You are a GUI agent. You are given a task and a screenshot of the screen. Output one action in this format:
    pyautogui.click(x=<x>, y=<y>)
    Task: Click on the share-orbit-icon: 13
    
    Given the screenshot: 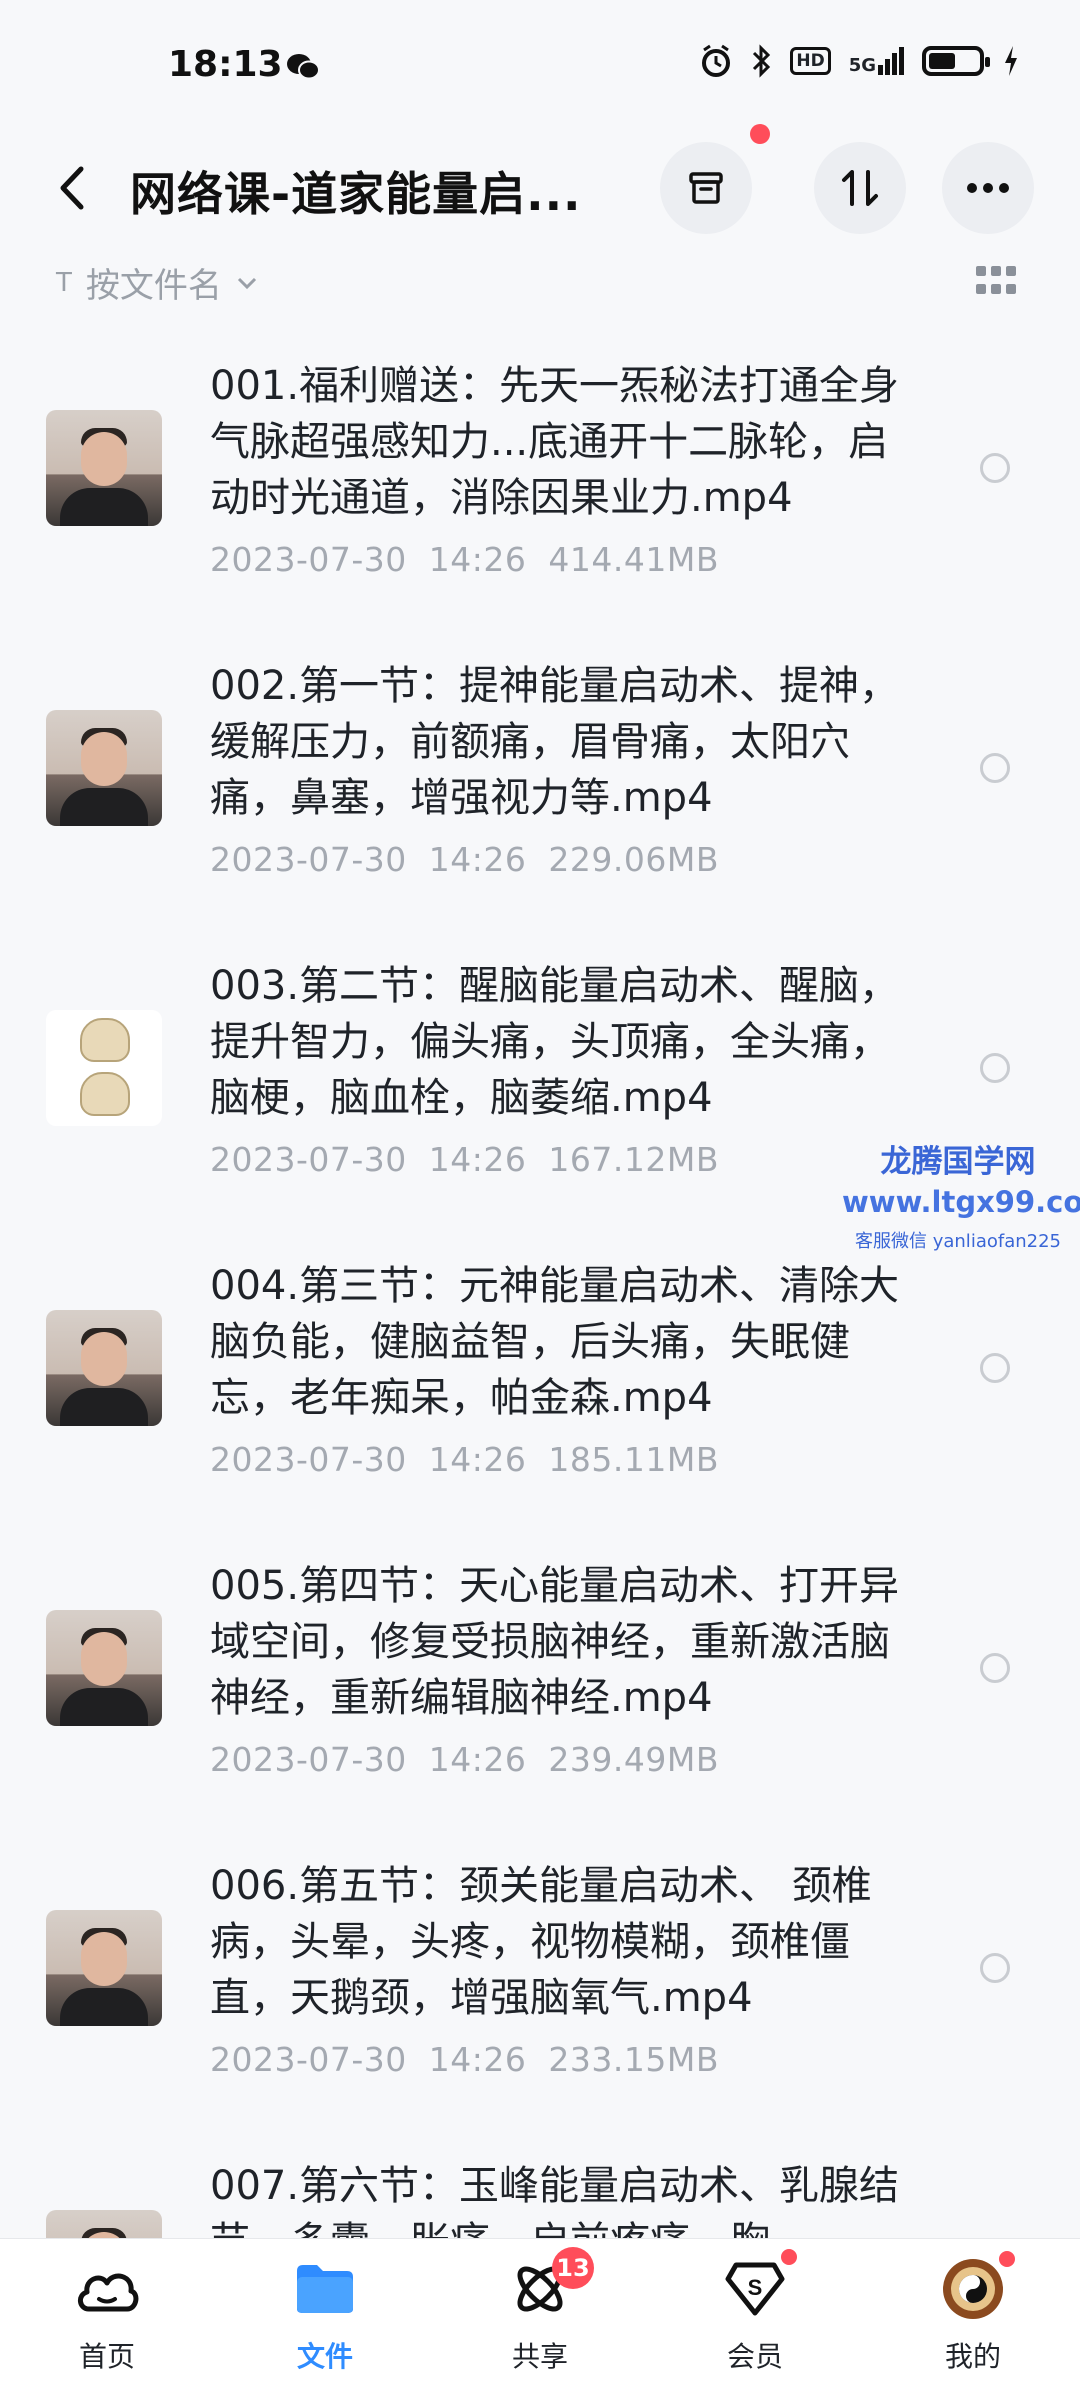 What is the action you would take?
    pyautogui.click(x=551, y=2284)
    